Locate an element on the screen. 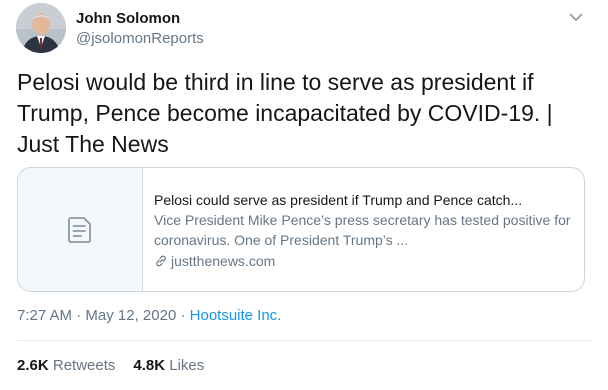 The image size is (608, 390). avatar-photo is located at coordinates (41, 28).